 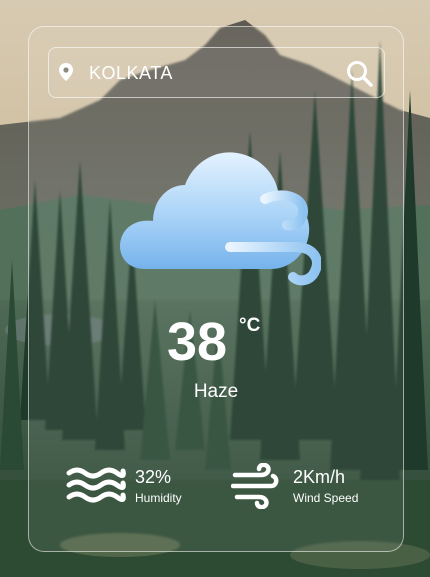 I want to click on search-icon, so click(x=360, y=74).